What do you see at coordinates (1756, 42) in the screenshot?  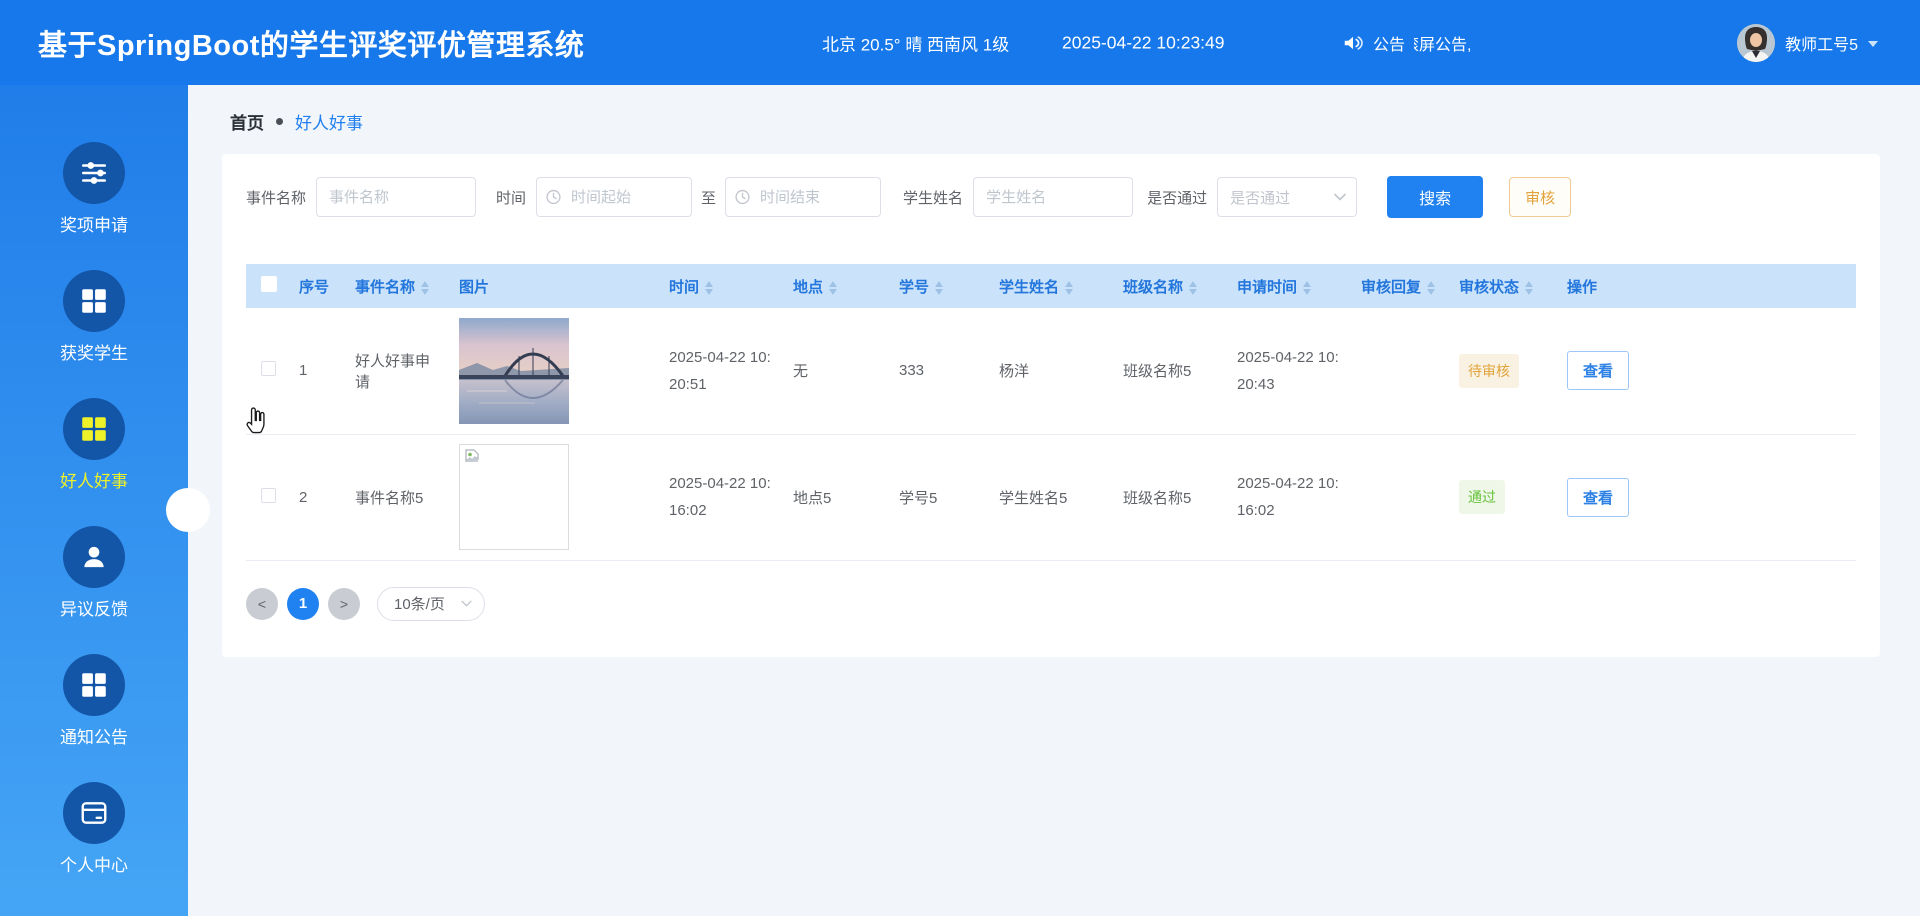 I see `avatar` at bounding box center [1756, 42].